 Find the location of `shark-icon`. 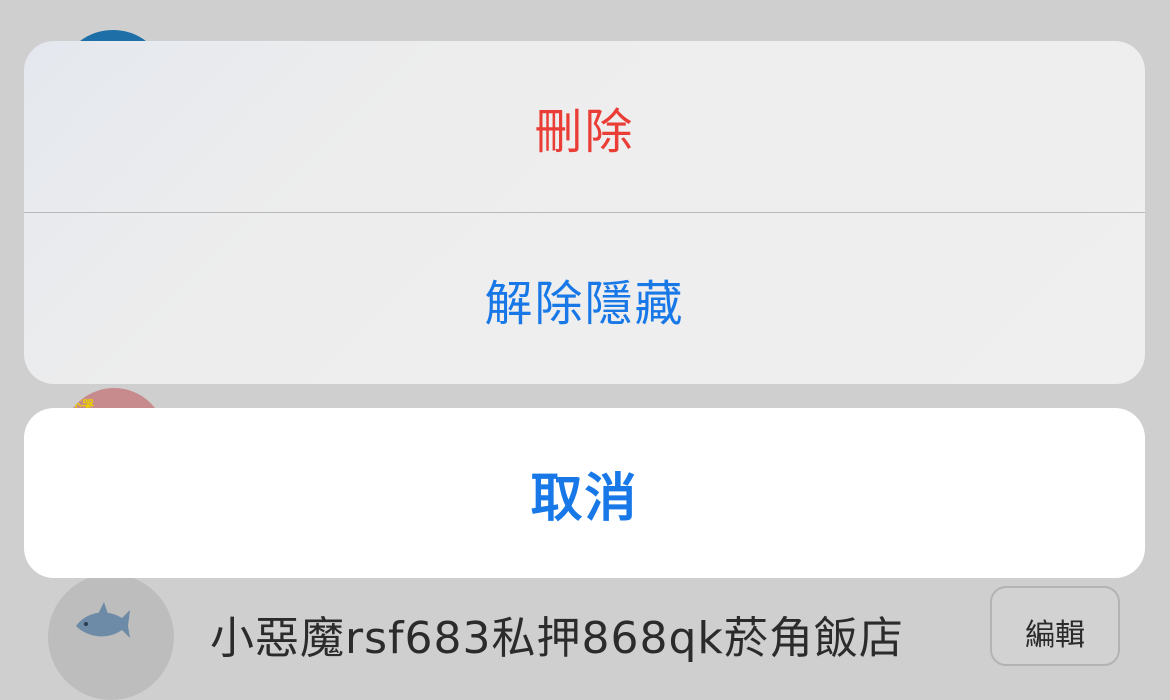

shark-icon is located at coordinates (103, 620).